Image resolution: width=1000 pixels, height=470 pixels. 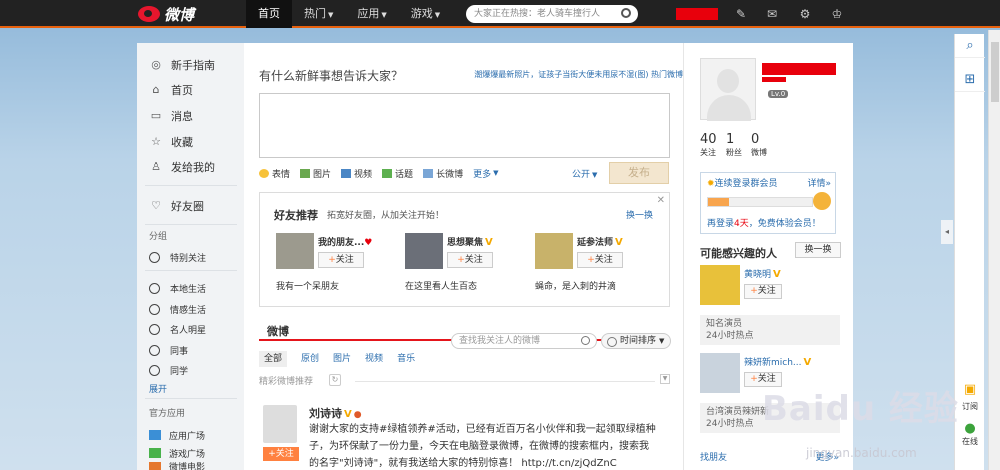 I want to click on suggested-name: 辣妍新mich... V, so click(x=777, y=361).